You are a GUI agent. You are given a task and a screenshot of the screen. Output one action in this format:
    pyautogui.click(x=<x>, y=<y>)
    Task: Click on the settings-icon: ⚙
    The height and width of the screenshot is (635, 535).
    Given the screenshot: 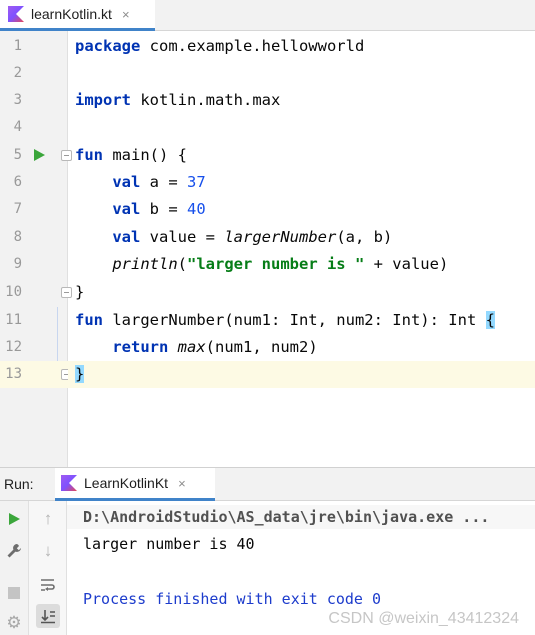 What is the action you would take?
    pyautogui.click(x=14, y=622)
    